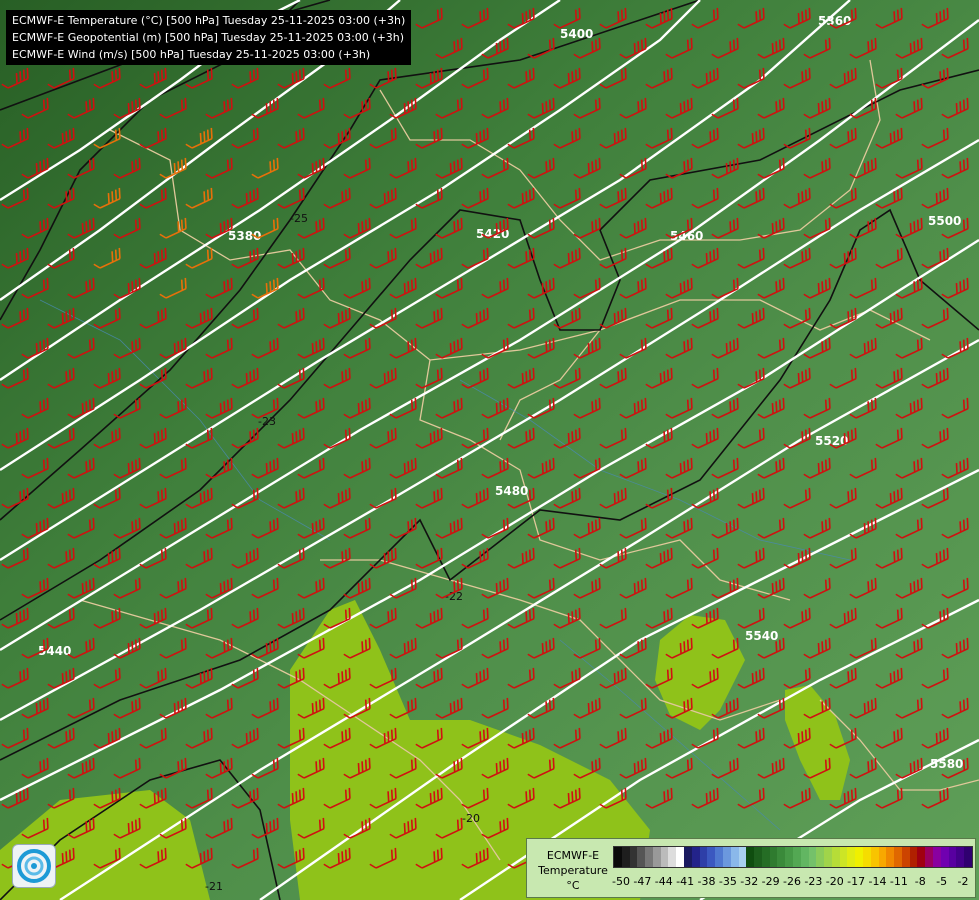 This screenshot has height=900, width=979. Describe the element at coordinates (770, 881) in the screenshot. I see `legend-tick: -29` at that location.